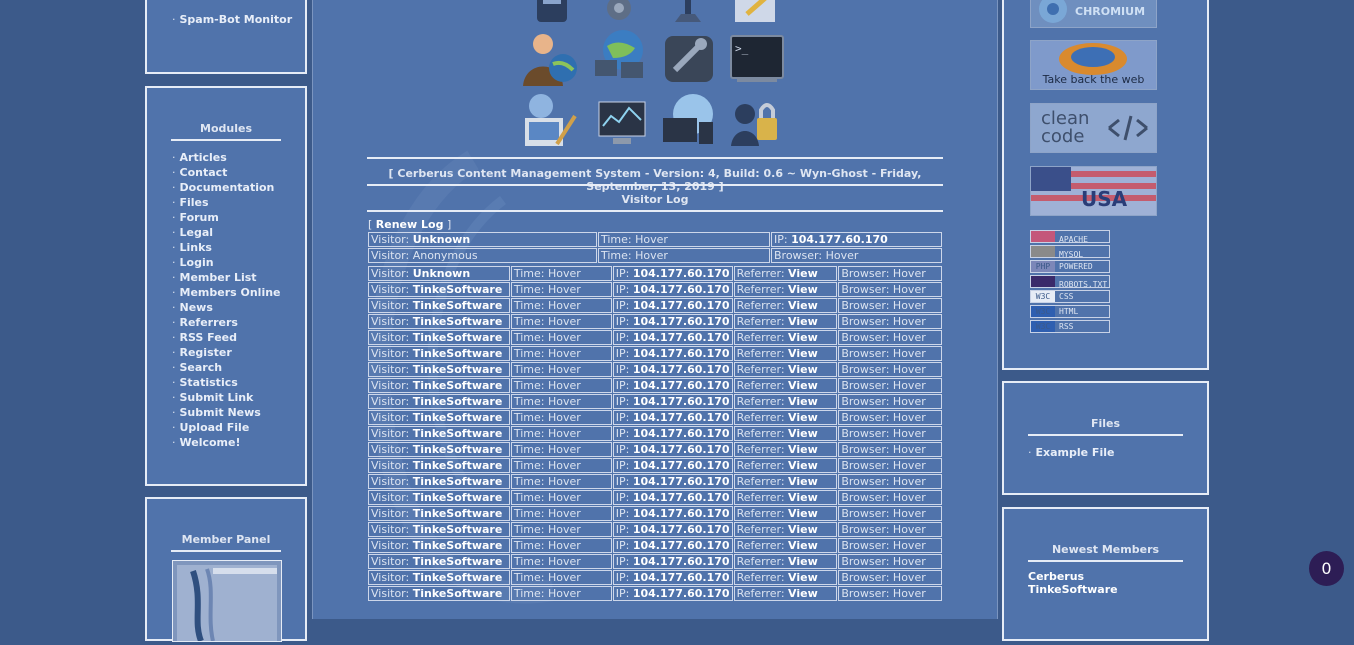 This screenshot has height=645, width=1354. I want to click on user-computer-icon, so click(548, 120).